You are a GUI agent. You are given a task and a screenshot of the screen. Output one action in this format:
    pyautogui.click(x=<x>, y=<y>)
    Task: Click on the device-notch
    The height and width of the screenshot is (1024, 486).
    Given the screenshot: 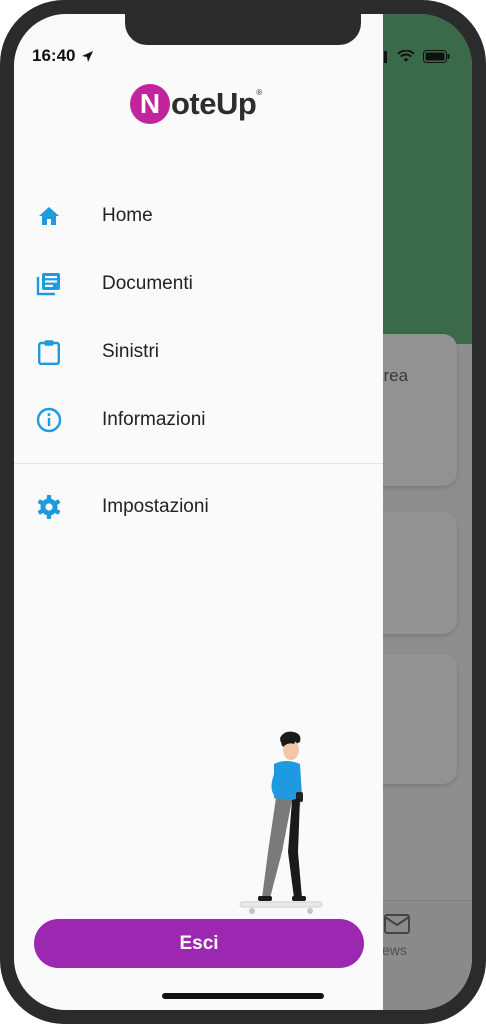 What is the action you would take?
    pyautogui.click(x=243, y=29)
    